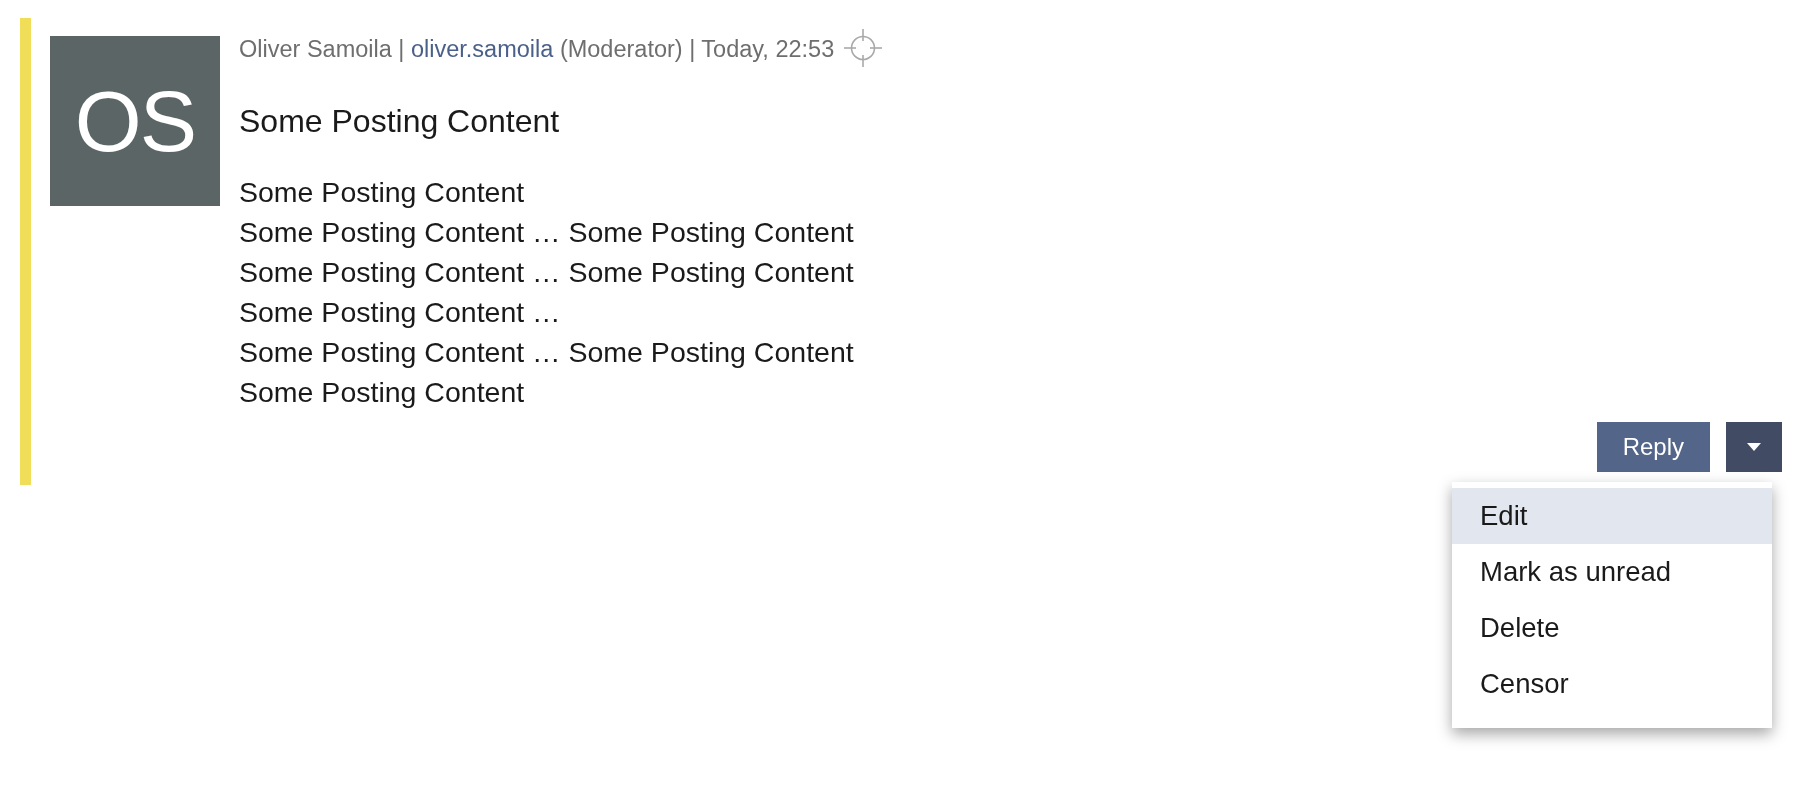 This screenshot has width=1806, height=798. I want to click on post-title: Some Posting Content, so click(399, 121).